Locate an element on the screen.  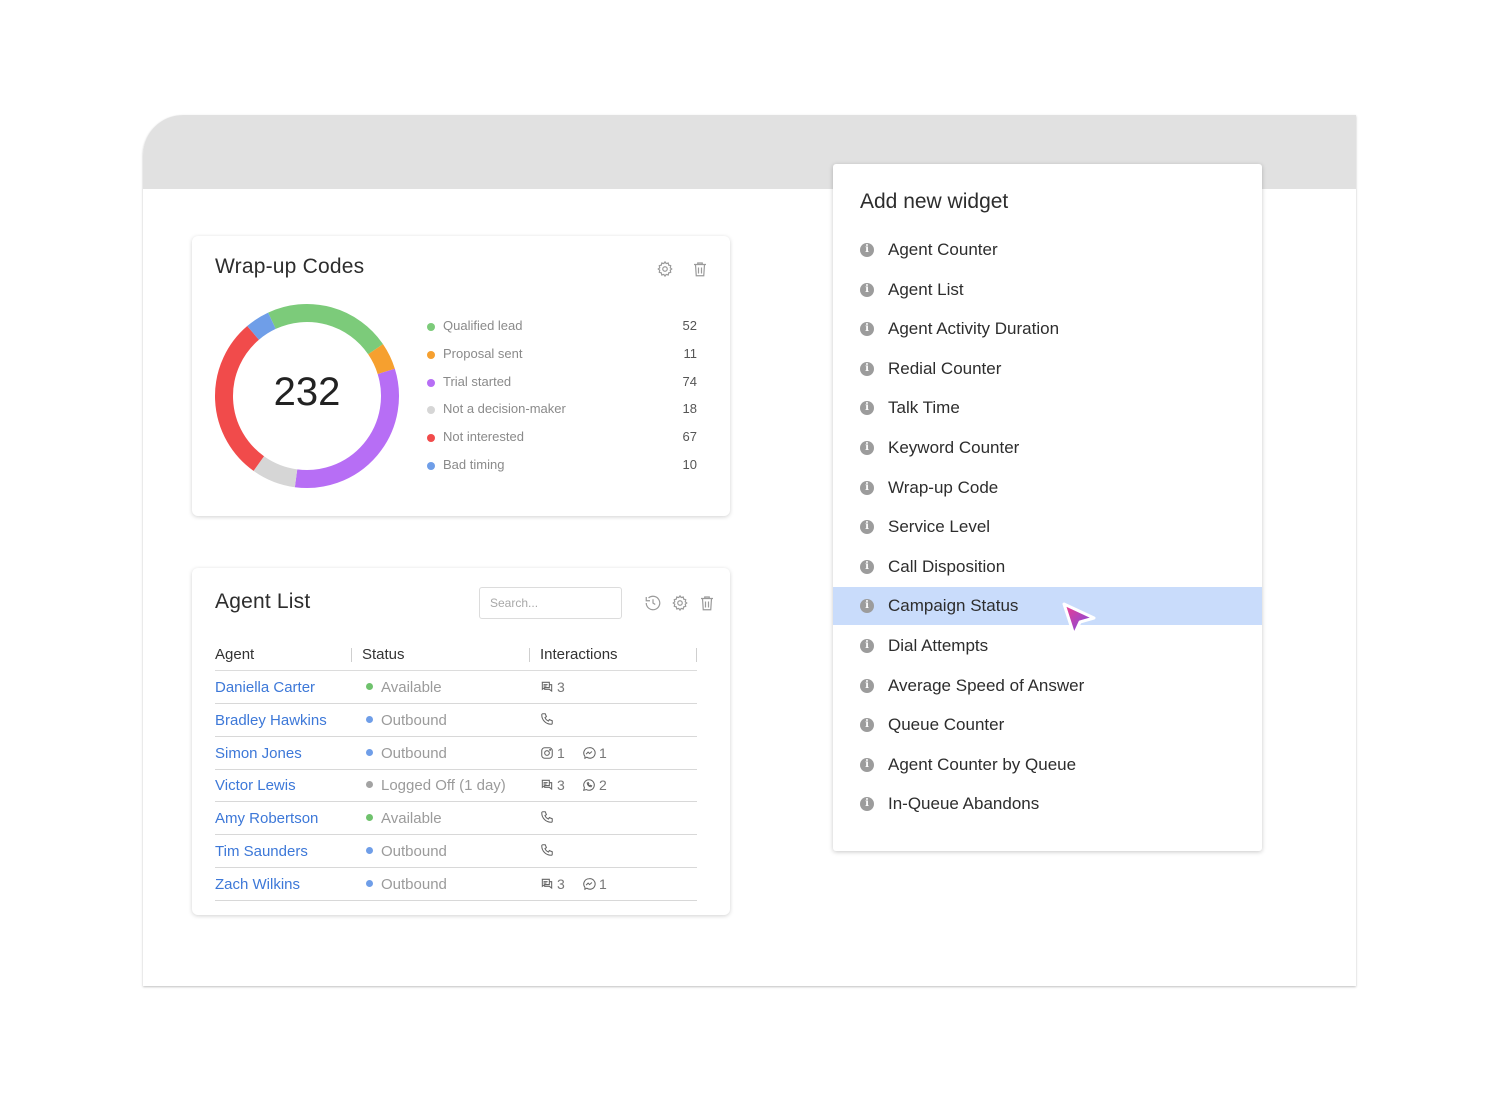
table-row: Victor Lewis Logged Off (1 day) 3 2 is located at coordinates (456, 786).